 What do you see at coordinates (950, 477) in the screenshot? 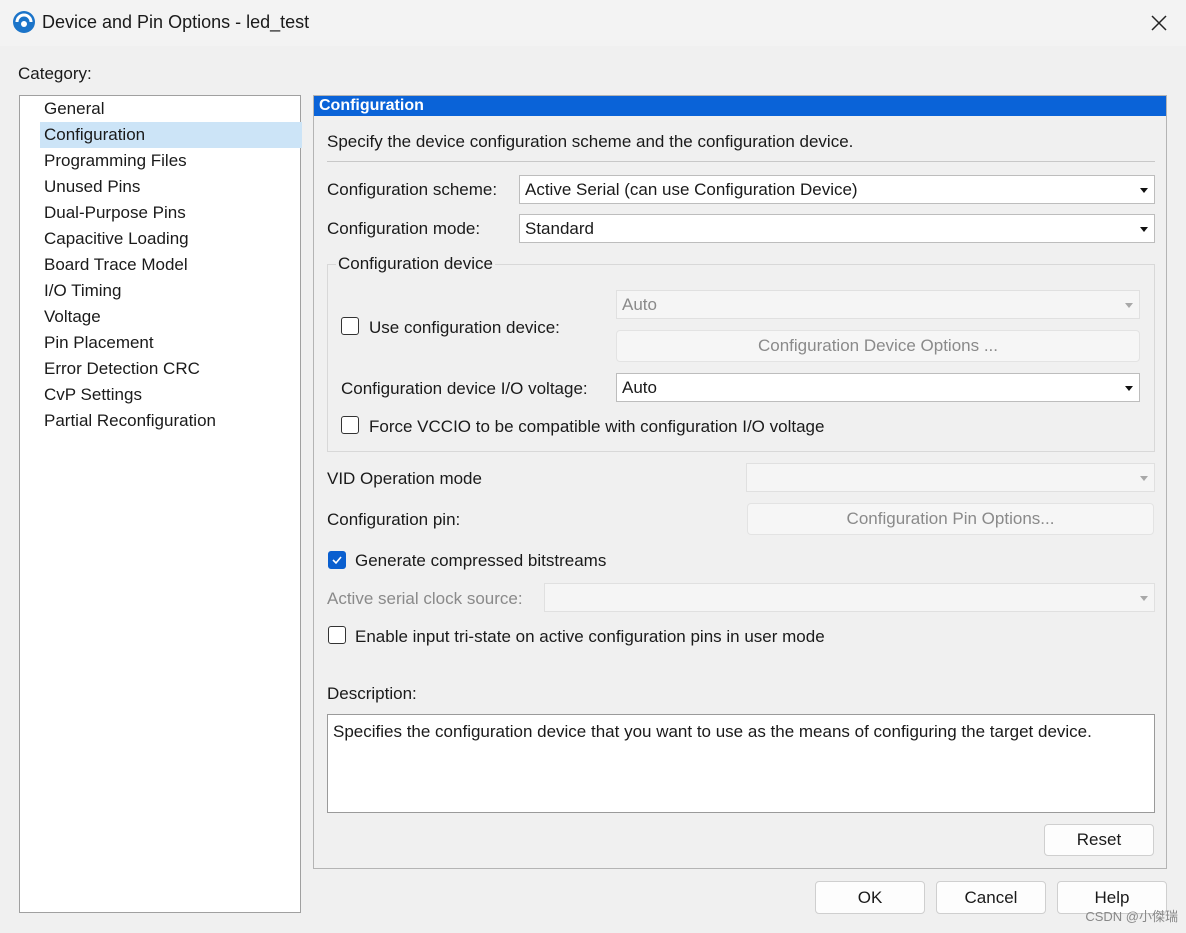
I see `vid-select` at bounding box center [950, 477].